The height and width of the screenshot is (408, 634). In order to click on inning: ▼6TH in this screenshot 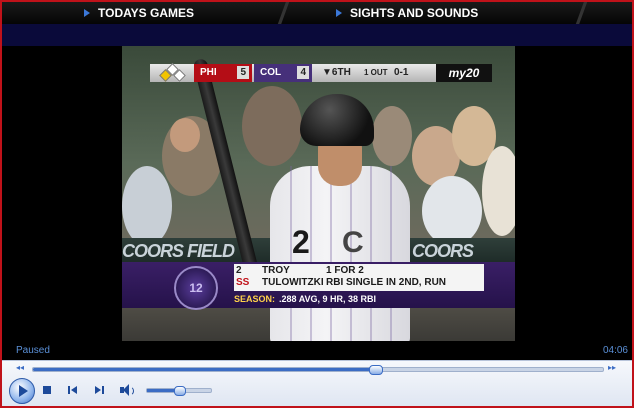, I will do `click(336, 72)`.